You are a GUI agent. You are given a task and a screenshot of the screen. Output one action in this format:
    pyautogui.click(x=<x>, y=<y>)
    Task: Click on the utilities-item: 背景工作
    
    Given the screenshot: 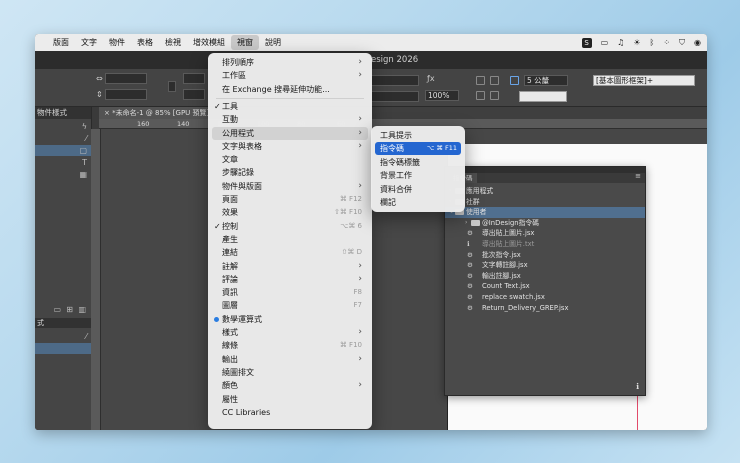 What is the action you would take?
    pyautogui.click(x=418, y=175)
    